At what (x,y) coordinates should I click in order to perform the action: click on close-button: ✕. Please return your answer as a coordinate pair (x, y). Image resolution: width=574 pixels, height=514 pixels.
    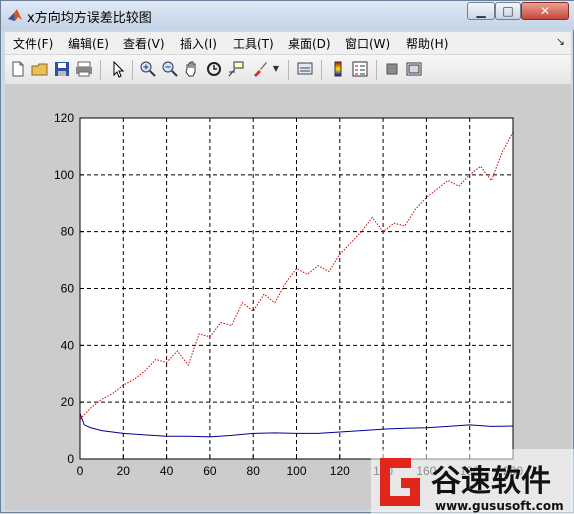
    Looking at the image, I should click on (545, 11).